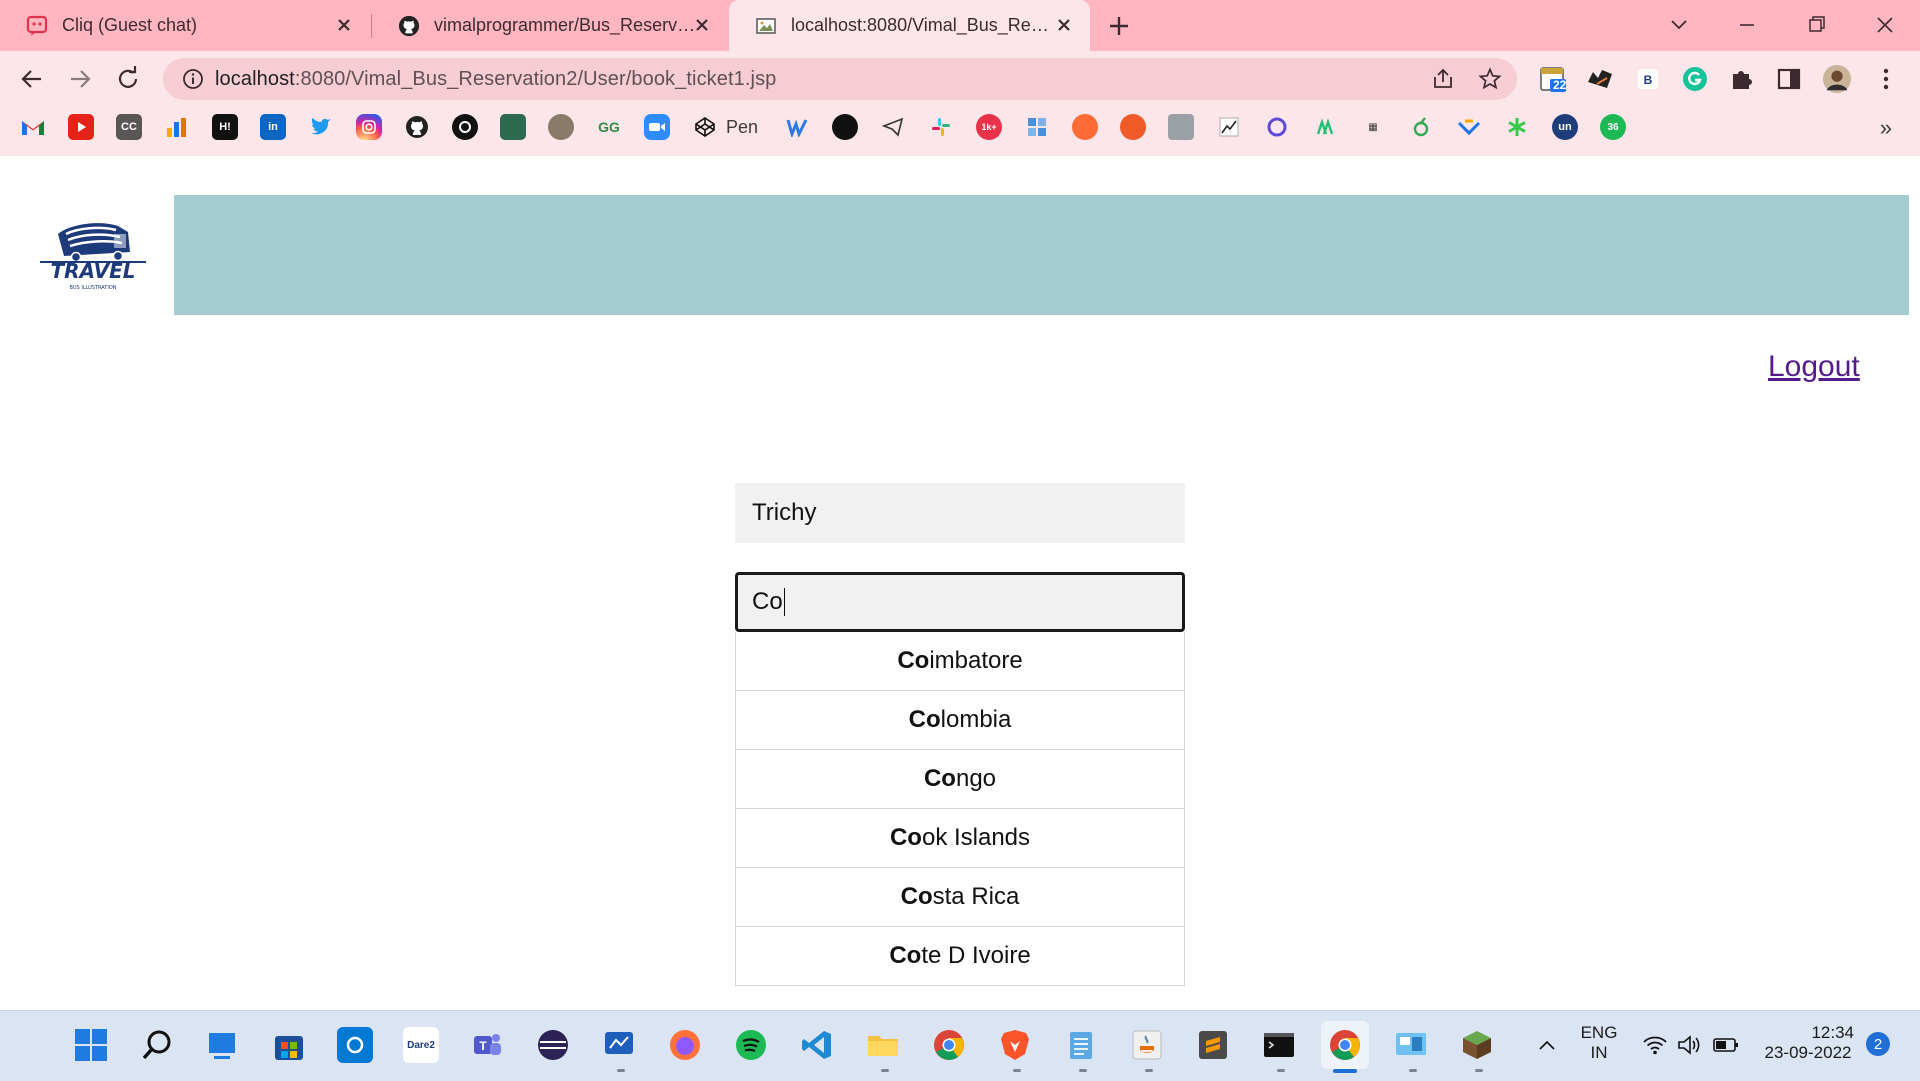  I want to click on pen-bookmark-label: Pen, so click(742, 127).